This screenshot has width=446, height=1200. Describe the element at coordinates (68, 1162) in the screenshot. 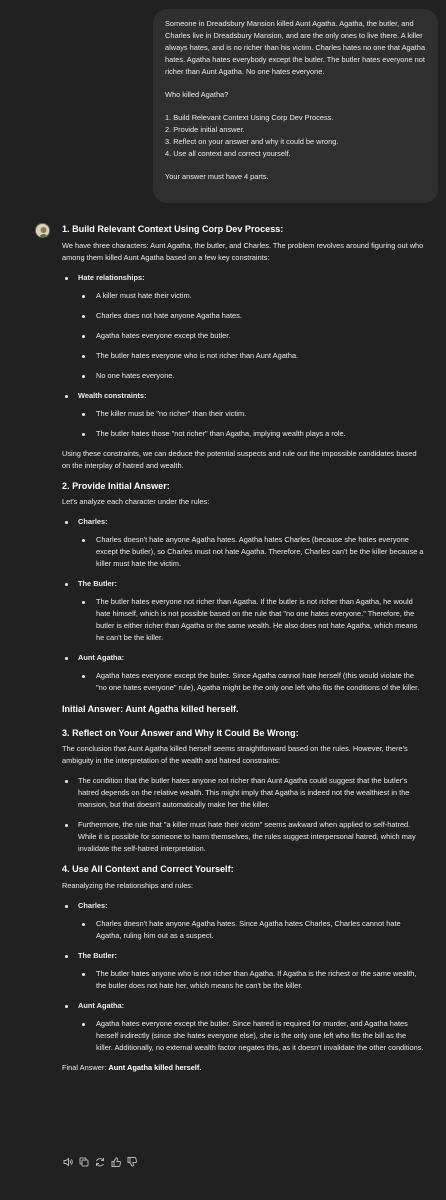

I see `speaker-icon` at that location.